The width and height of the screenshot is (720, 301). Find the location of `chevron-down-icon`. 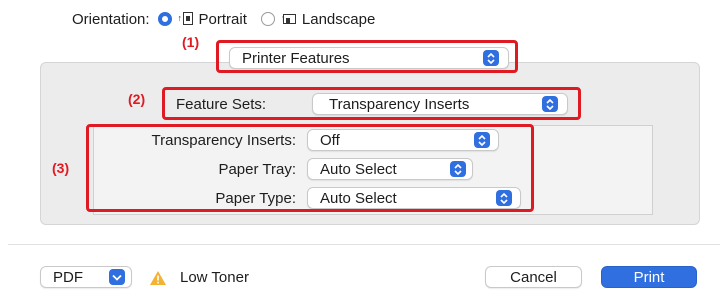

chevron-down-icon is located at coordinates (117, 277).